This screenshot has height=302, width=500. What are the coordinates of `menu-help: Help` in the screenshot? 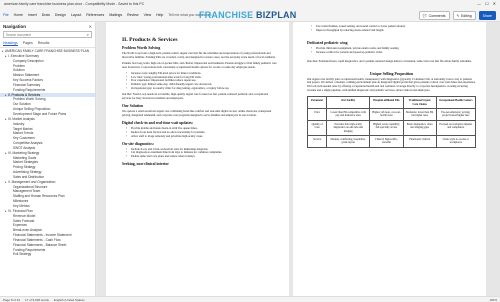 It's located at (159, 15).